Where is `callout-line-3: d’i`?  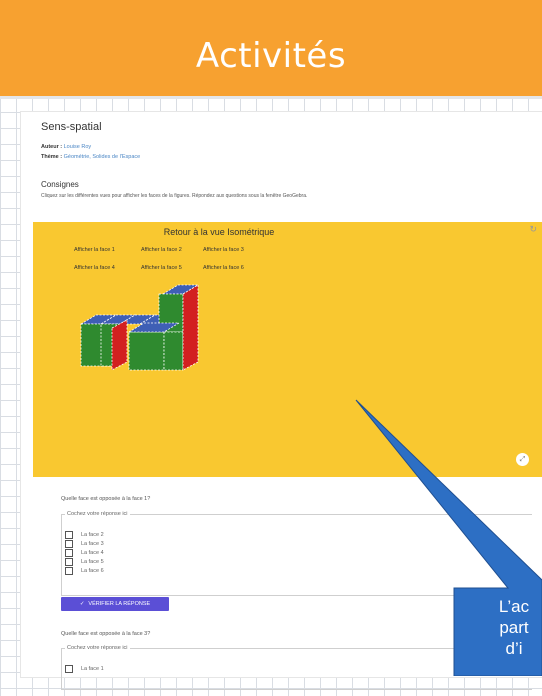
callout-line-3: d’i is located at coordinates (514, 648).